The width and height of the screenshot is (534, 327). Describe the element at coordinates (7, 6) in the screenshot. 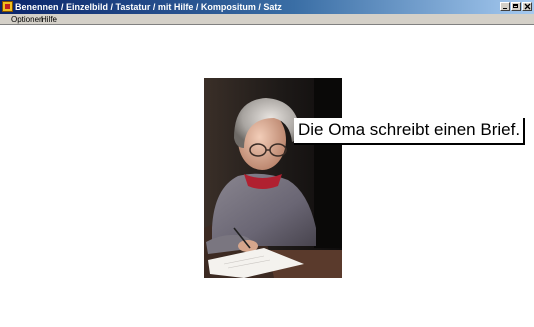

I see `app-icon` at that location.